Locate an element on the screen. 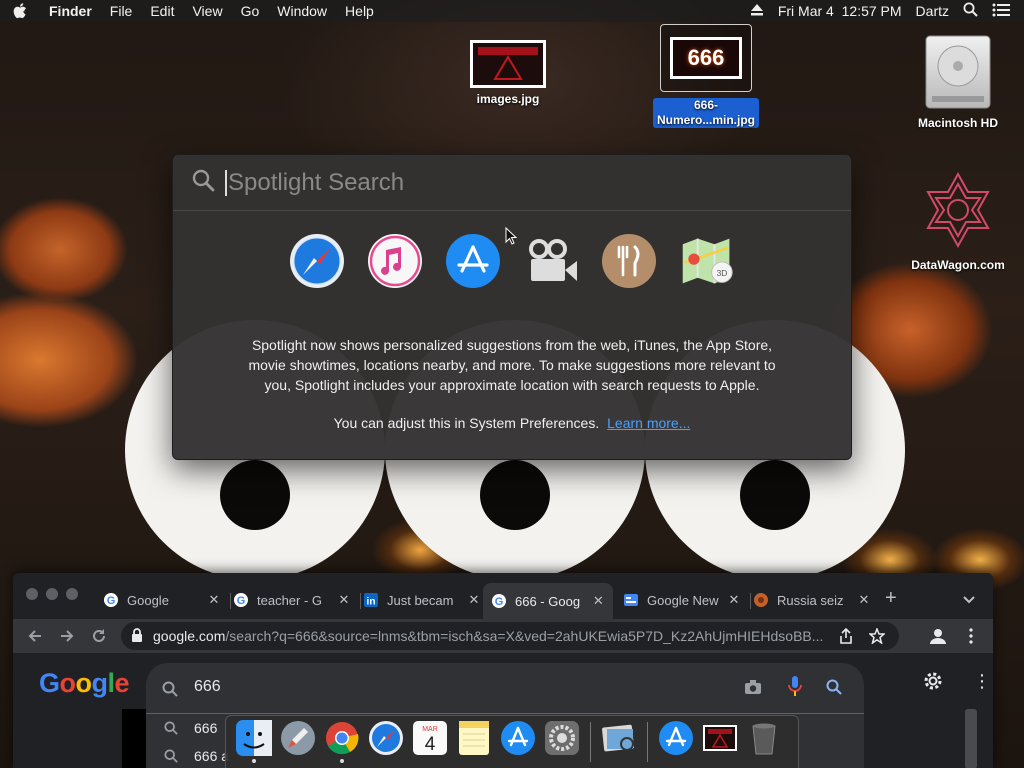  running-indicator is located at coordinates (342, 761).